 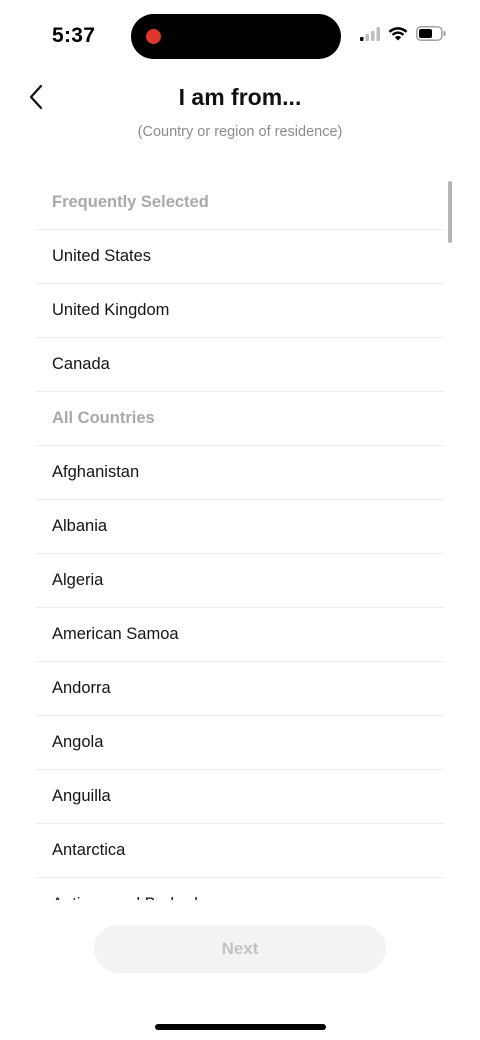 I want to click on cellular-signal-icon, so click(x=370, y=36).